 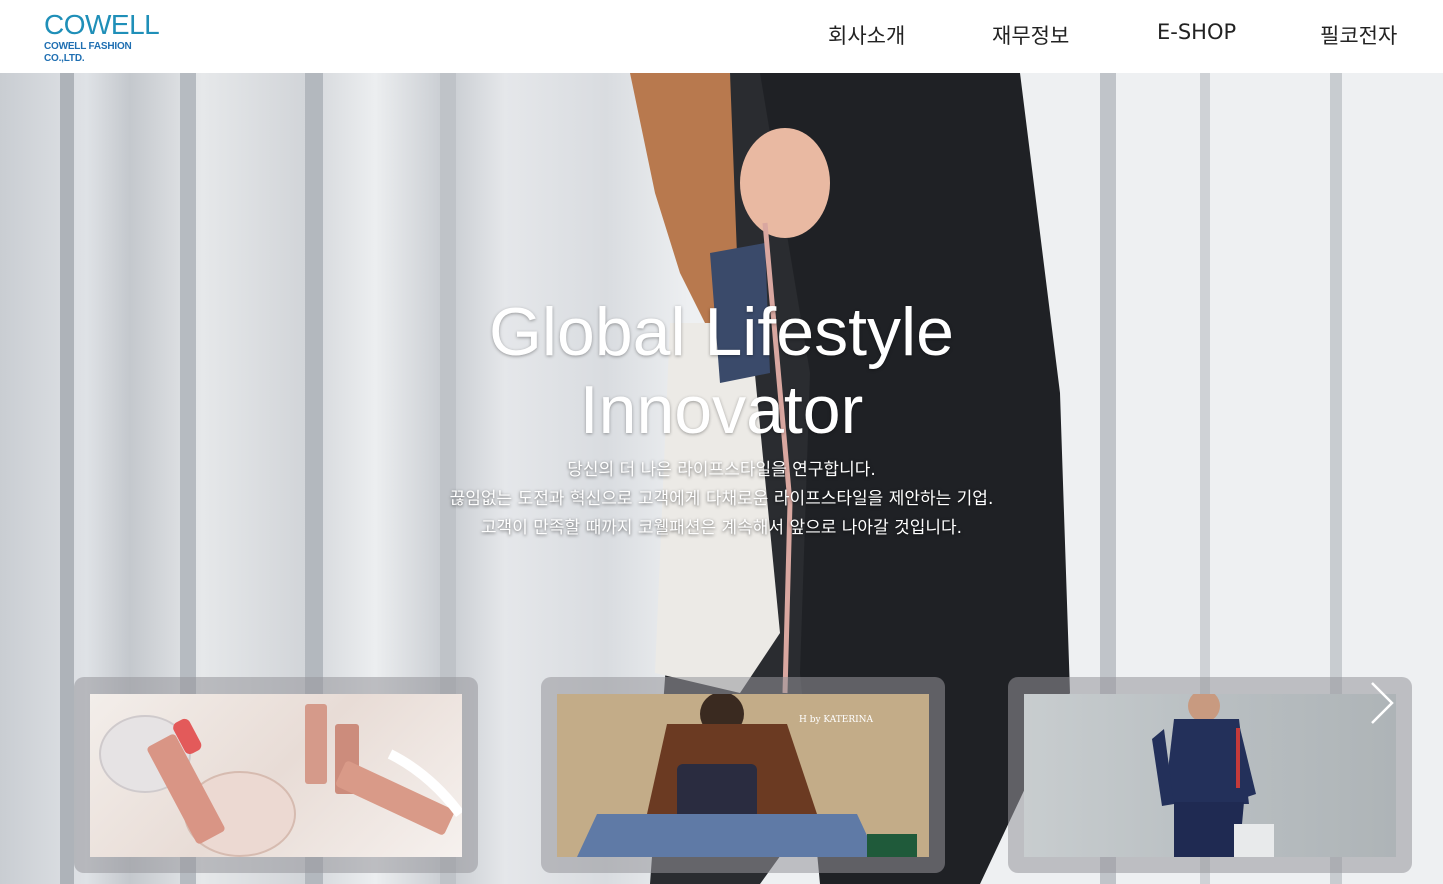 I want to click on logo-wordmark: COWELL, so click(x=102, y=24).